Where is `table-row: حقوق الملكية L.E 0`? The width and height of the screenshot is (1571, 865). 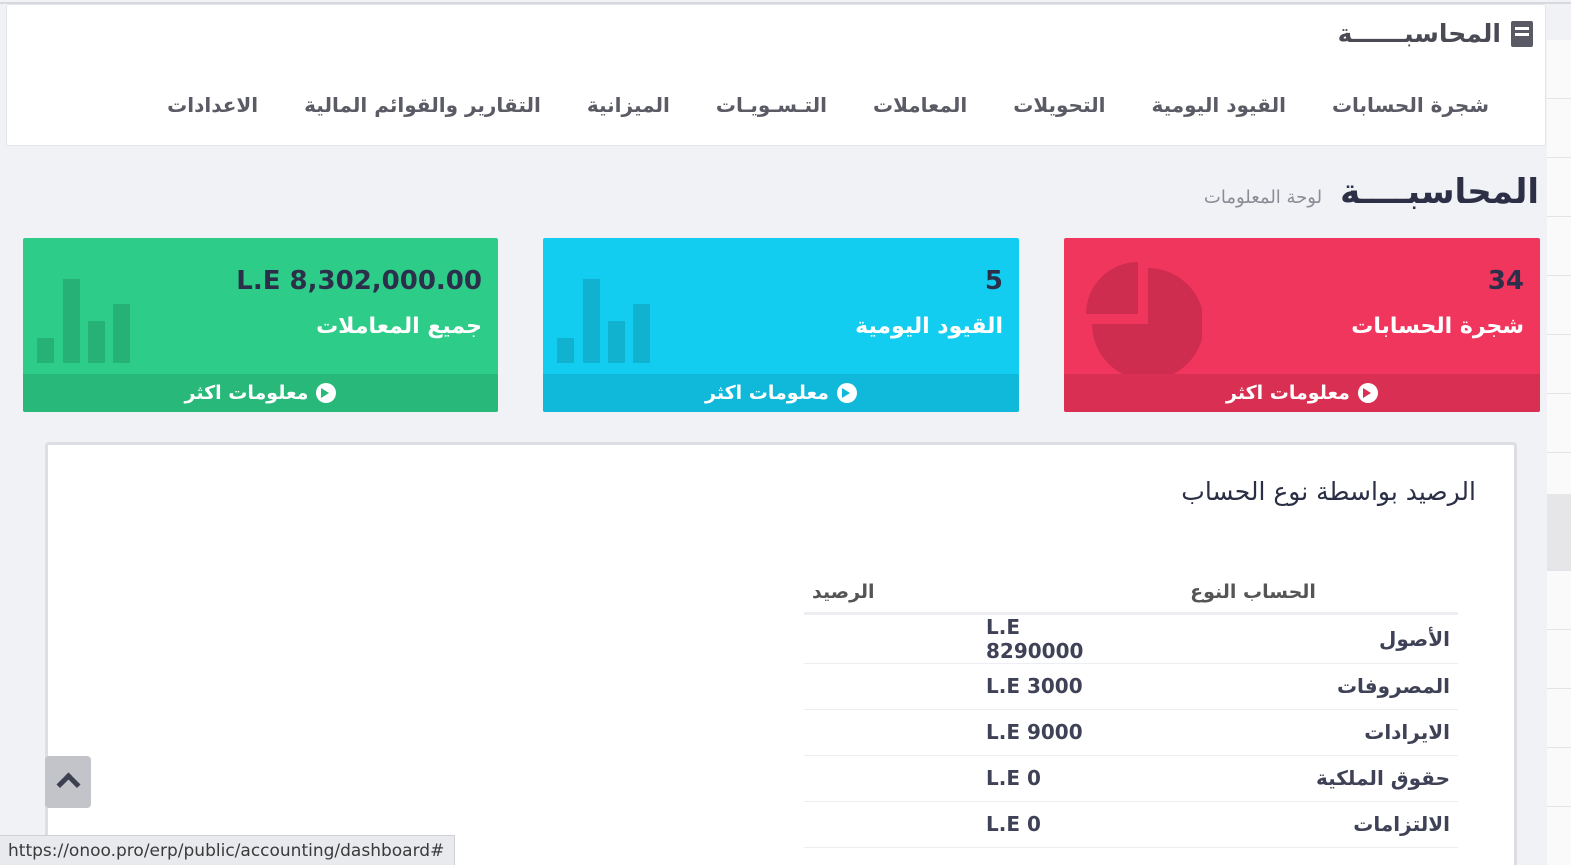 table-row: حقوق الملكية L.E 0 is located at coordinates (1131, 778).